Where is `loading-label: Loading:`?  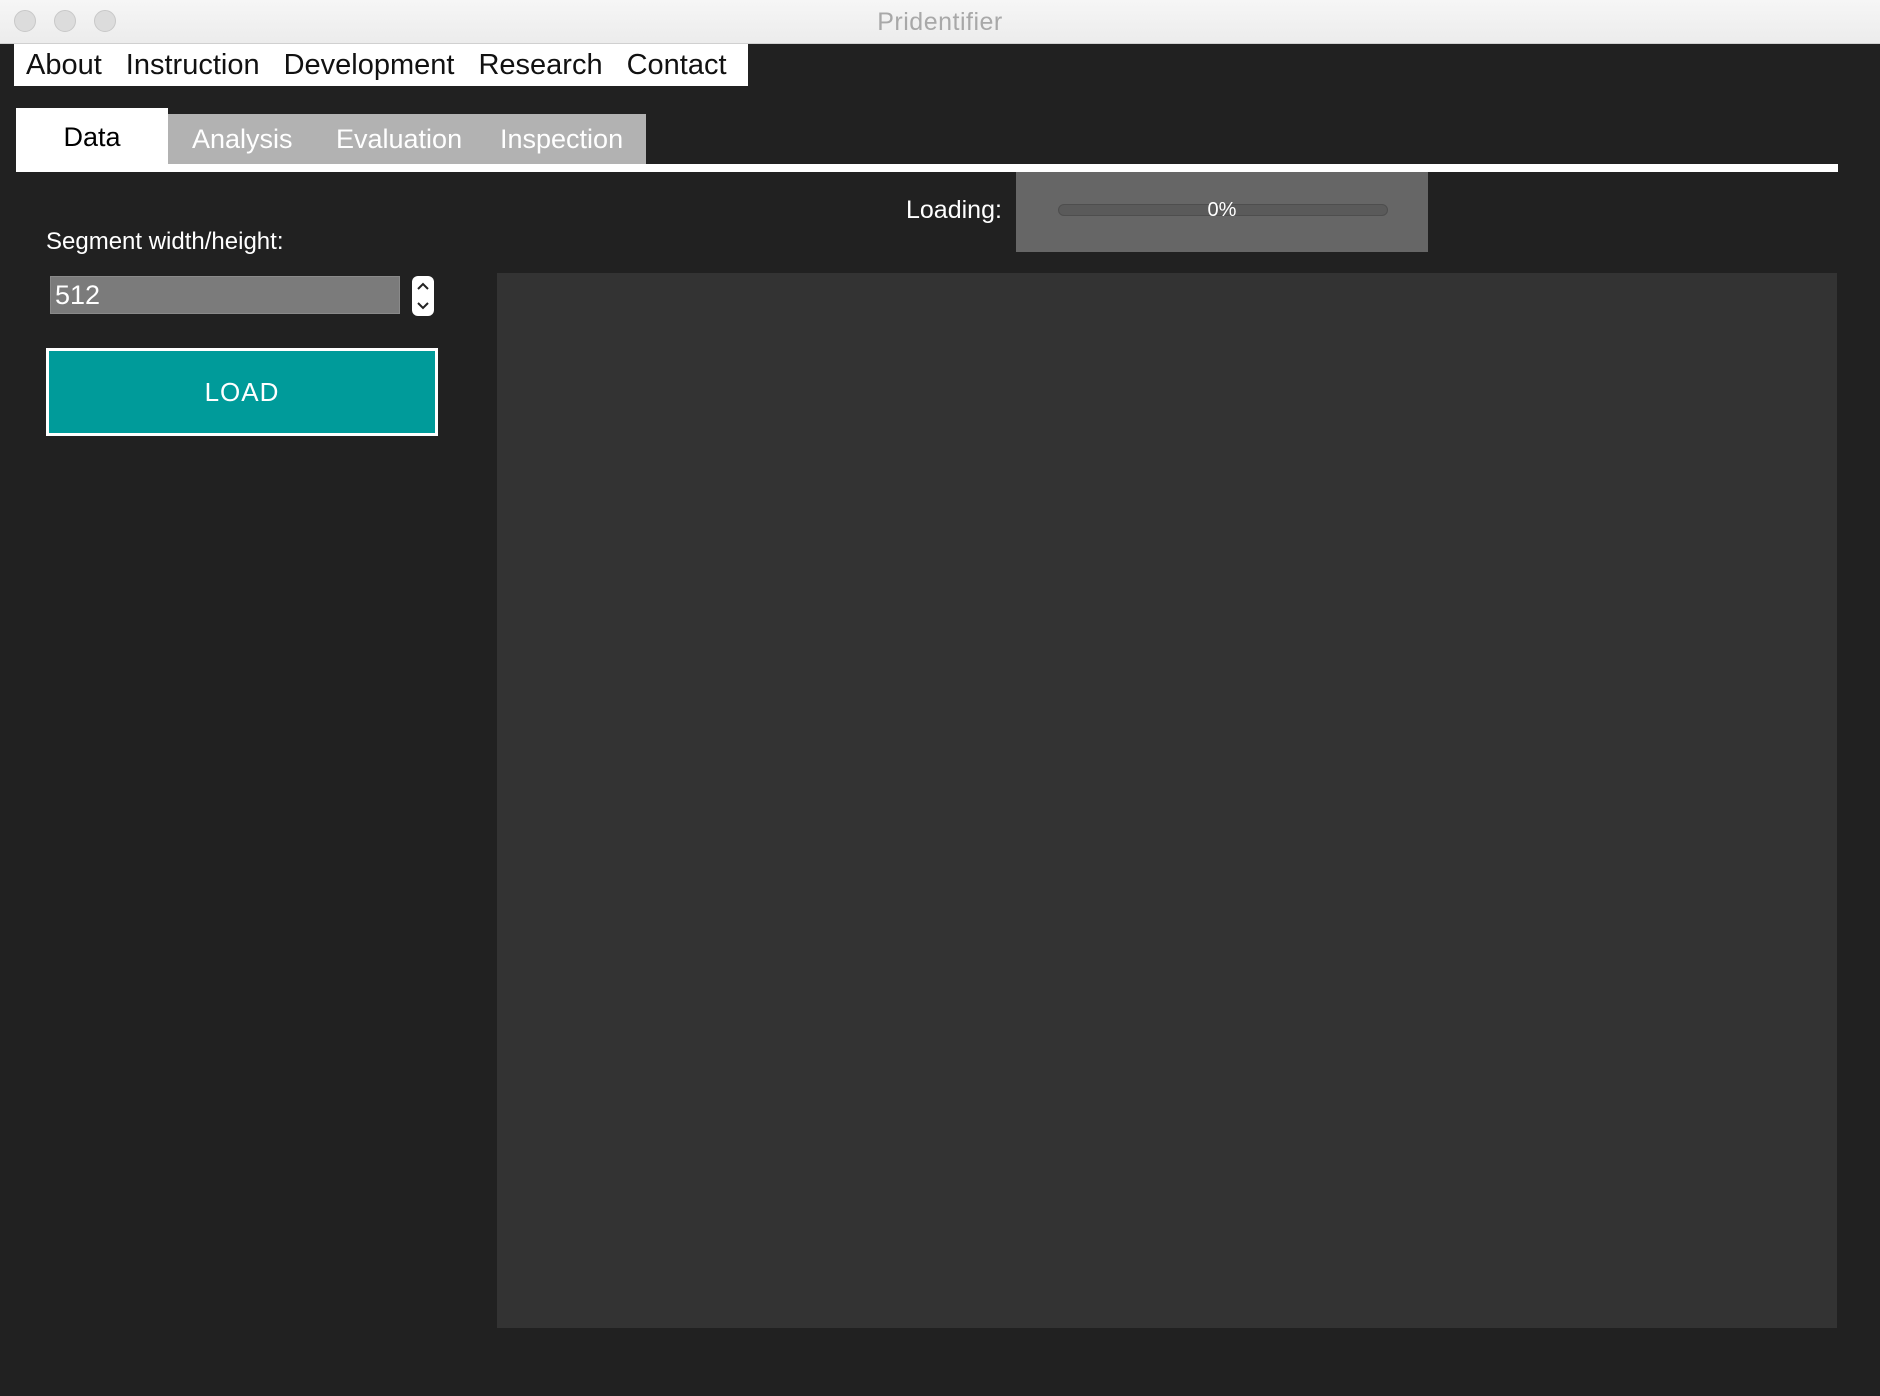
loading-label: Loading: is located at coordinates (954, 210).